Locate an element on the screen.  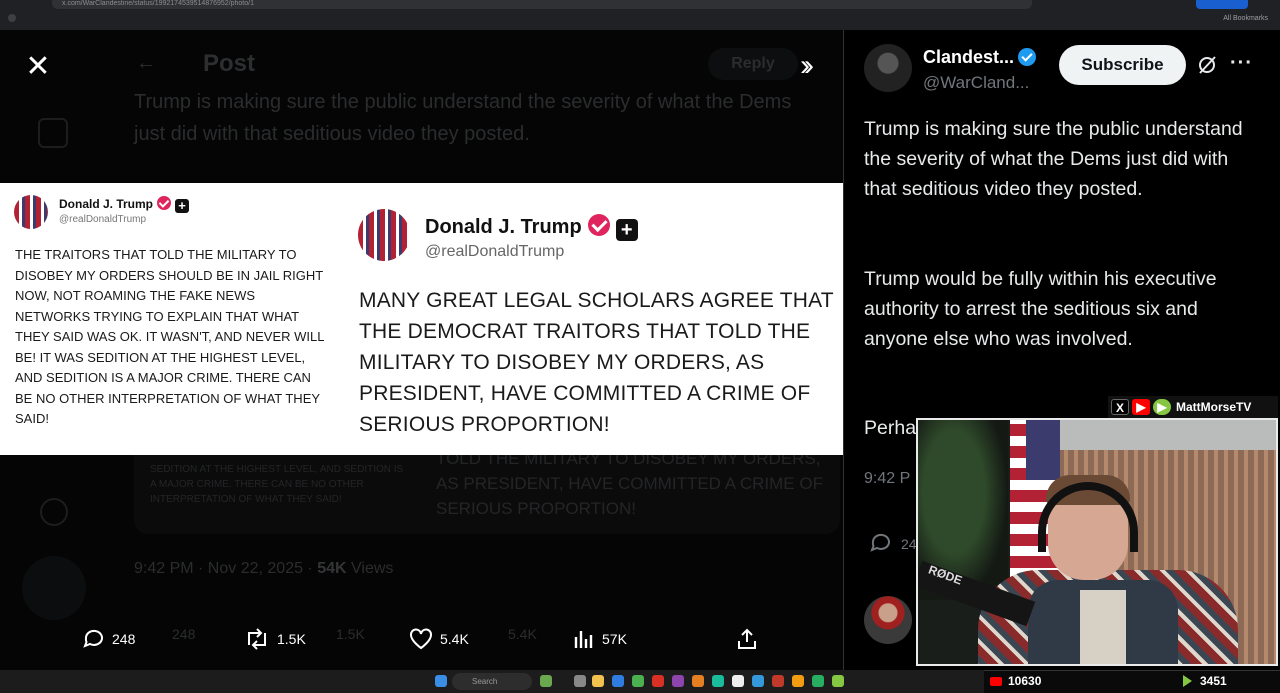
grok-icon is located at coordinates (1207, 65).